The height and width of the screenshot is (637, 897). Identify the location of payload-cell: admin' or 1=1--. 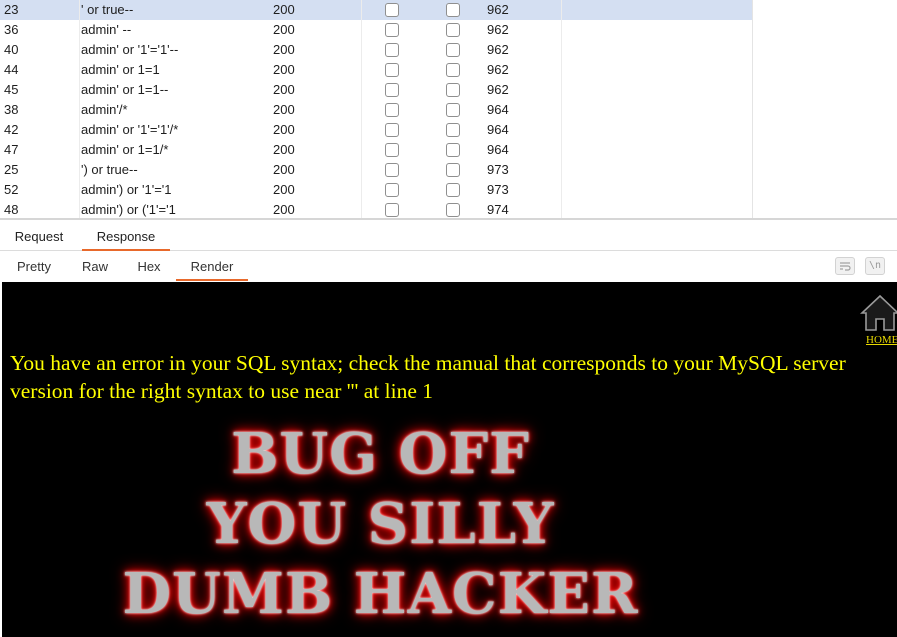
(125, 89).